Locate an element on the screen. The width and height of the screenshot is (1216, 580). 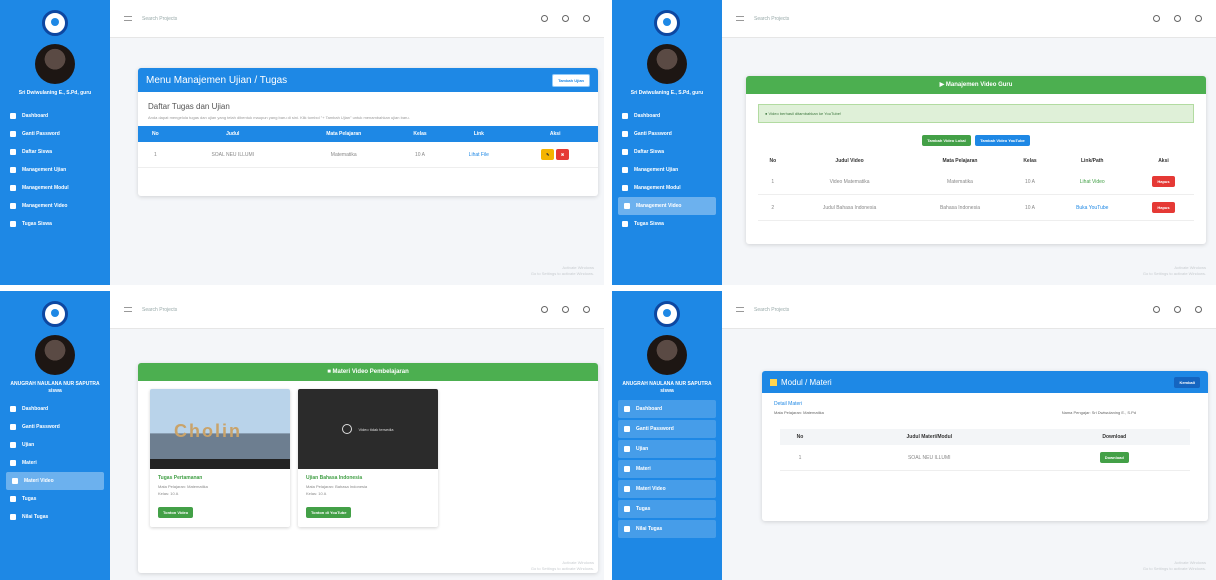
card-title: Menu Manajemen Ujian / Tugas is located at coordinates (217, 80).